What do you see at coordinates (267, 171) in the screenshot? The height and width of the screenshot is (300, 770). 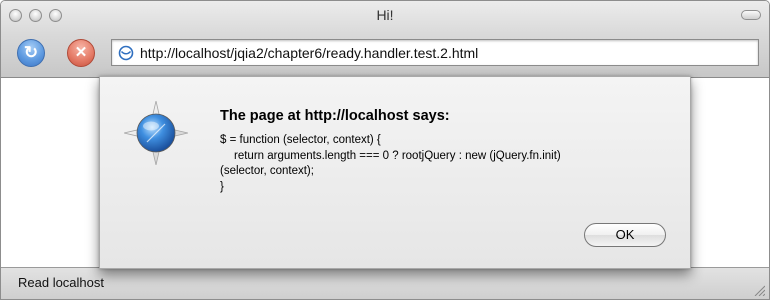 I see `message-line: (selector, context);` at bounding box center [267, 171].